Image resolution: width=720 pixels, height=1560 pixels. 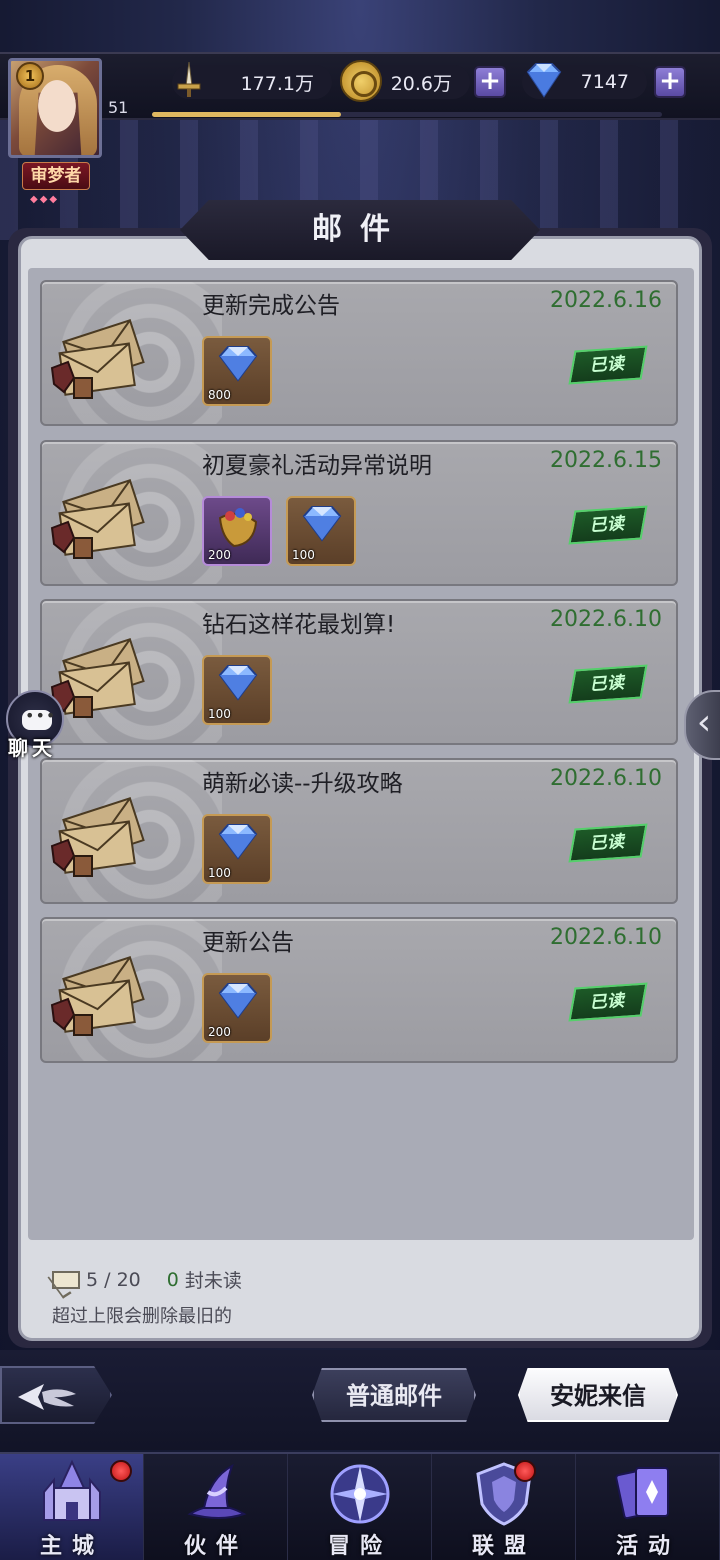 I want to click on mail-subject: 萌新必读--升级攻略, so click(x=302, y=784).